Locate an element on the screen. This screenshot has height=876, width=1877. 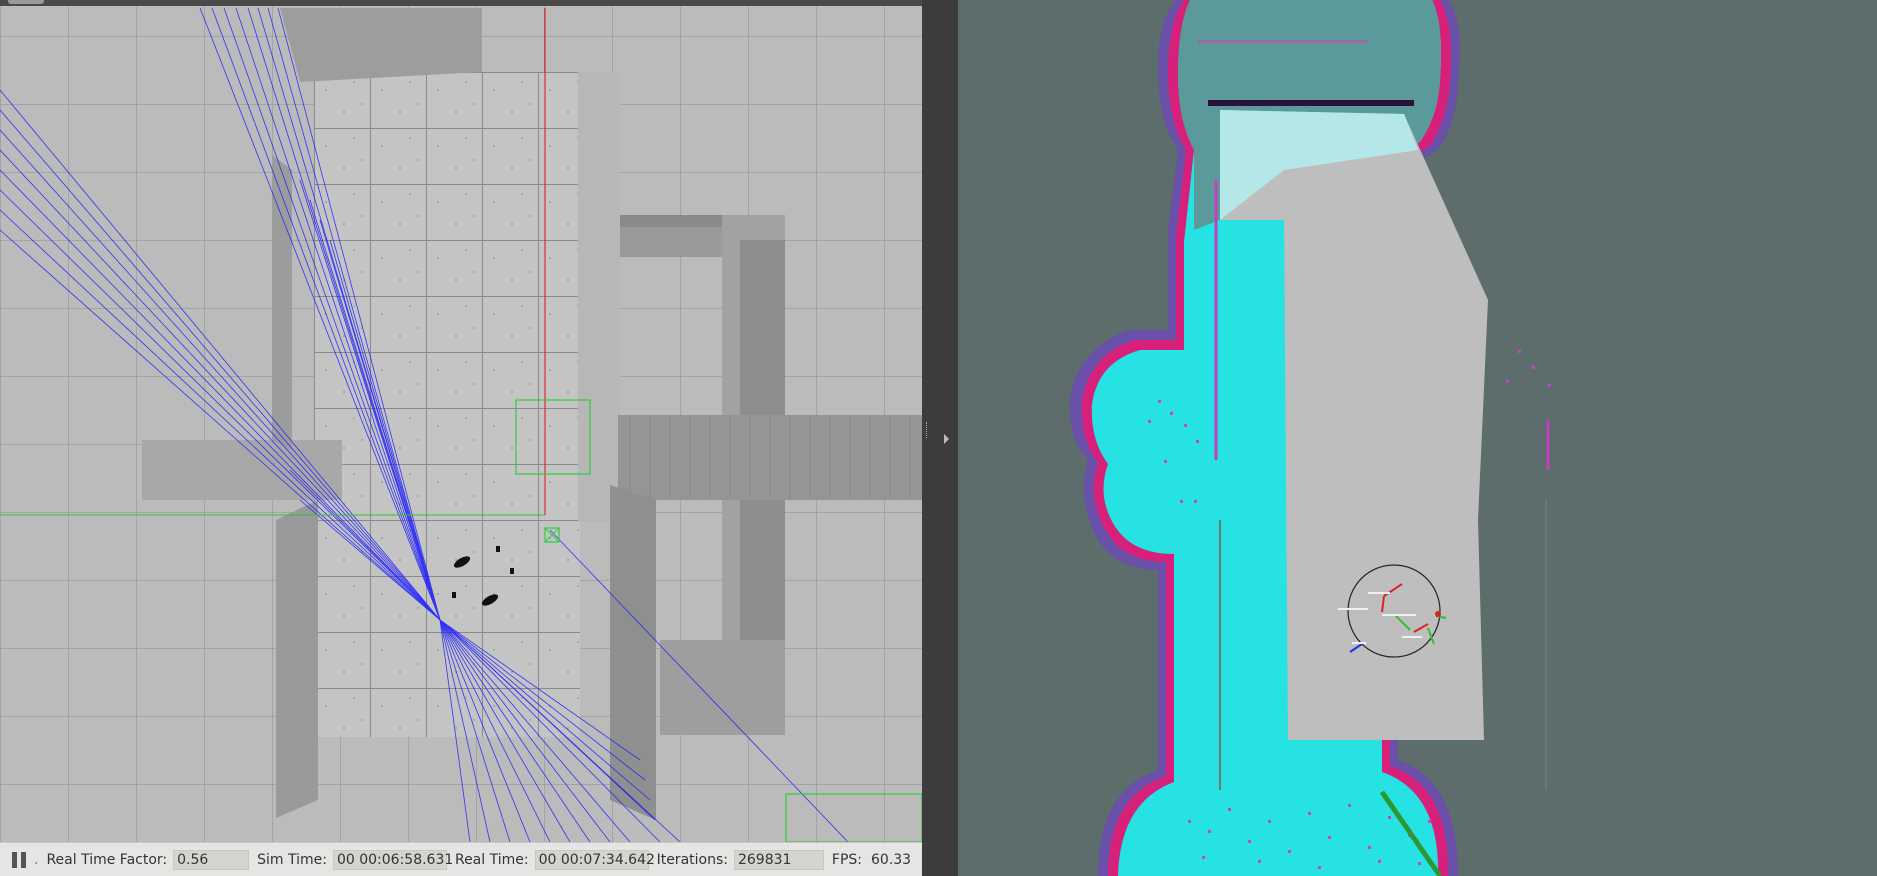
window-tab is located at coordinates (26, 2).